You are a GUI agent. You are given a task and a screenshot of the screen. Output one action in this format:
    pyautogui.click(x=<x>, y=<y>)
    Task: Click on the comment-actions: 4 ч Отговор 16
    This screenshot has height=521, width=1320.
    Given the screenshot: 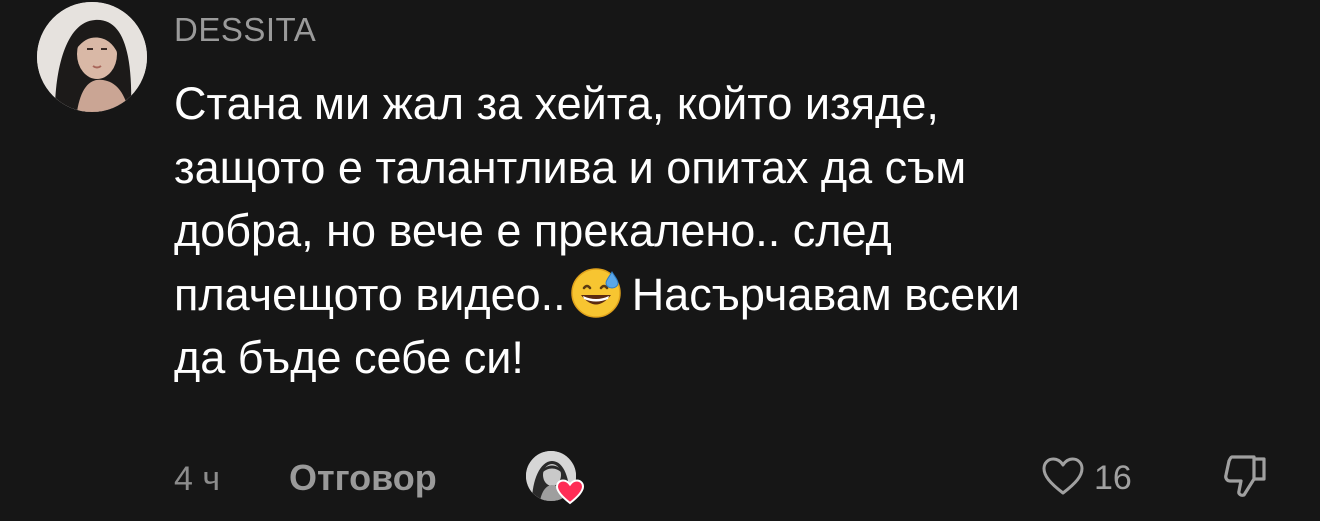 What is the action you would take?
    pyautogui.click(x=660, y=480)
    